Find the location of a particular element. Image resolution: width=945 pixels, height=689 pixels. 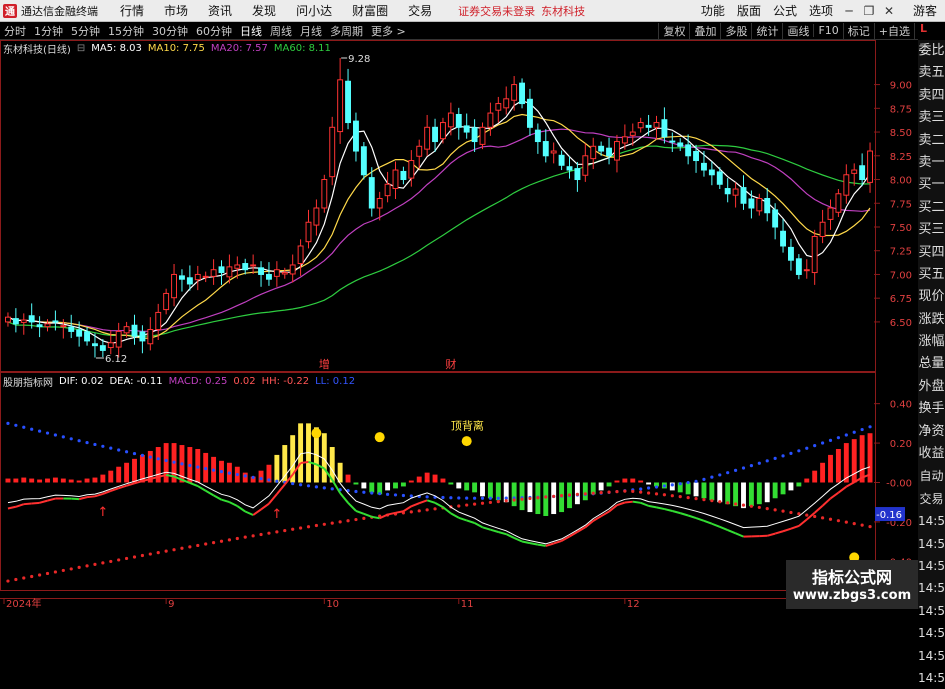

menu-item-options: 选项 is located at coordinates (821, 10).